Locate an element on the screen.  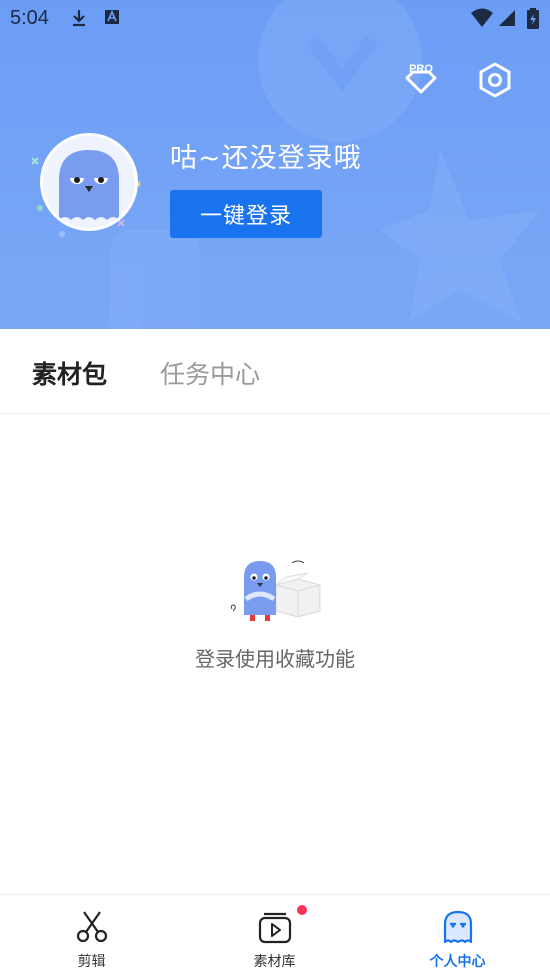
ghost-avatar-icon is located at coordinates (89, 185).